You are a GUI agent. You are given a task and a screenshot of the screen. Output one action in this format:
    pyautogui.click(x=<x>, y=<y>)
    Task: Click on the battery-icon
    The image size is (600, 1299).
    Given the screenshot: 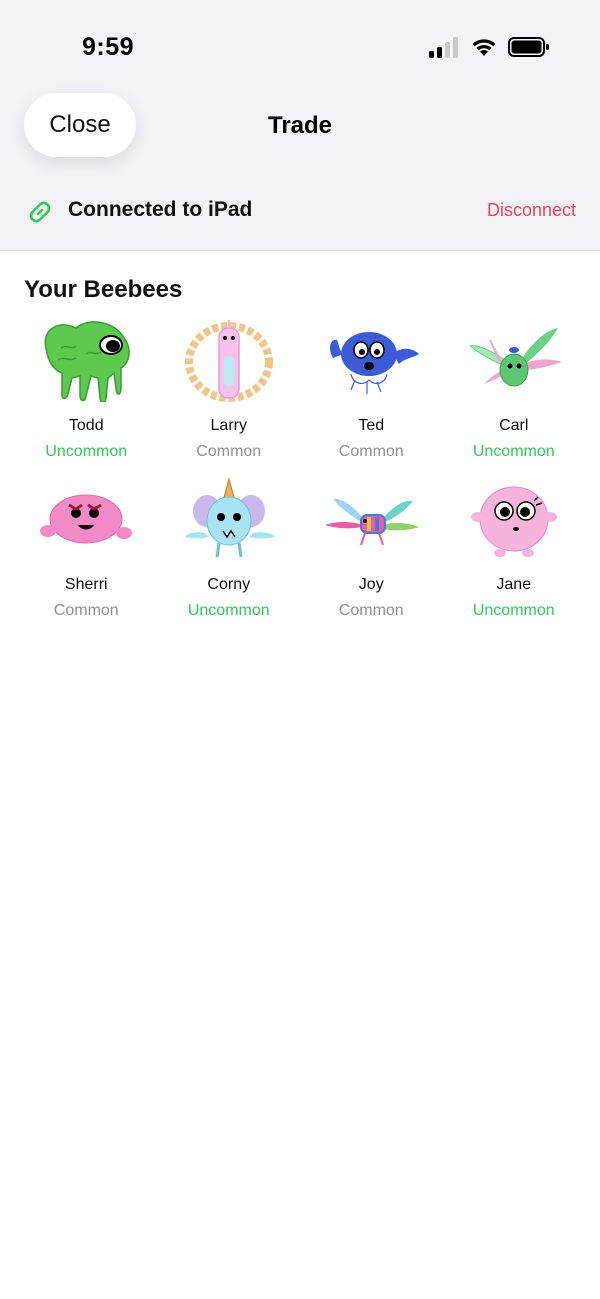 What is the action you would take?
    pyautogui.click(x=528, y=47)
    